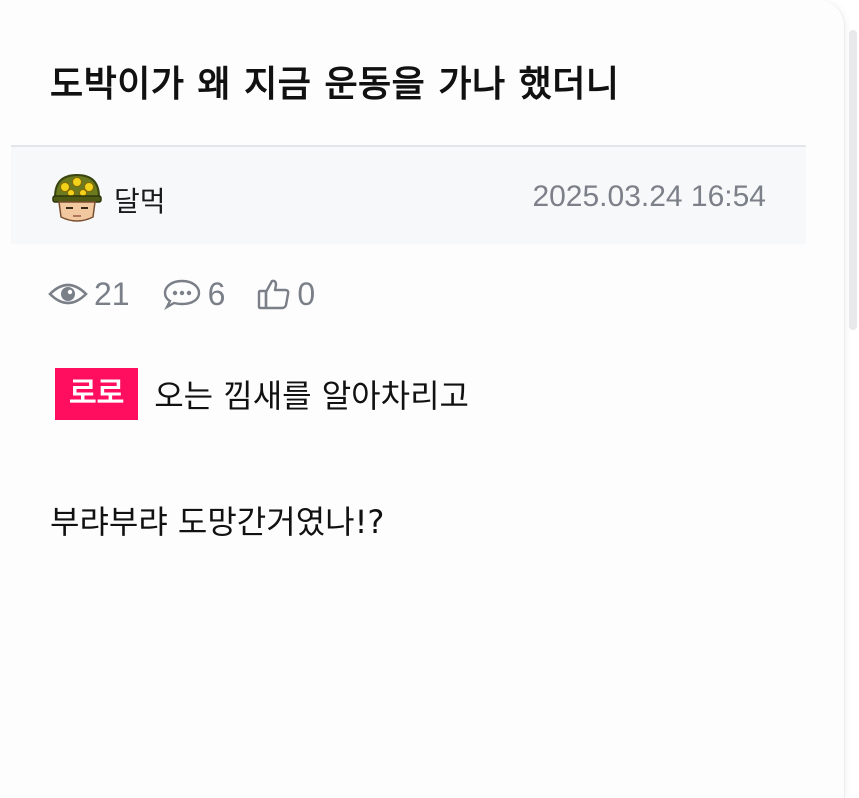  What do you see at coordinates (853, 180) in the screenshot?
I see `scrollbar` at bounding box center [853, 180].